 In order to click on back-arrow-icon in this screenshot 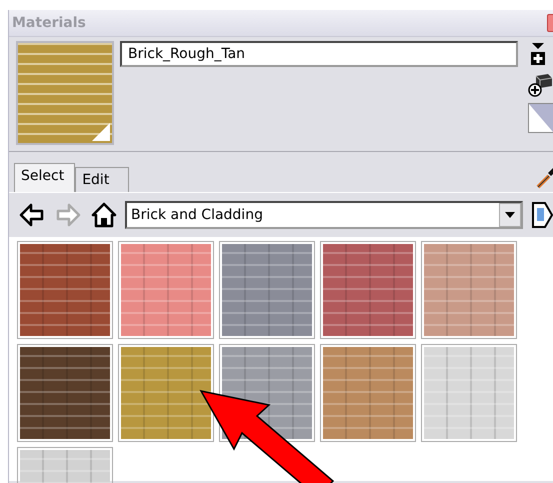, I will do `click(32, 215)`.